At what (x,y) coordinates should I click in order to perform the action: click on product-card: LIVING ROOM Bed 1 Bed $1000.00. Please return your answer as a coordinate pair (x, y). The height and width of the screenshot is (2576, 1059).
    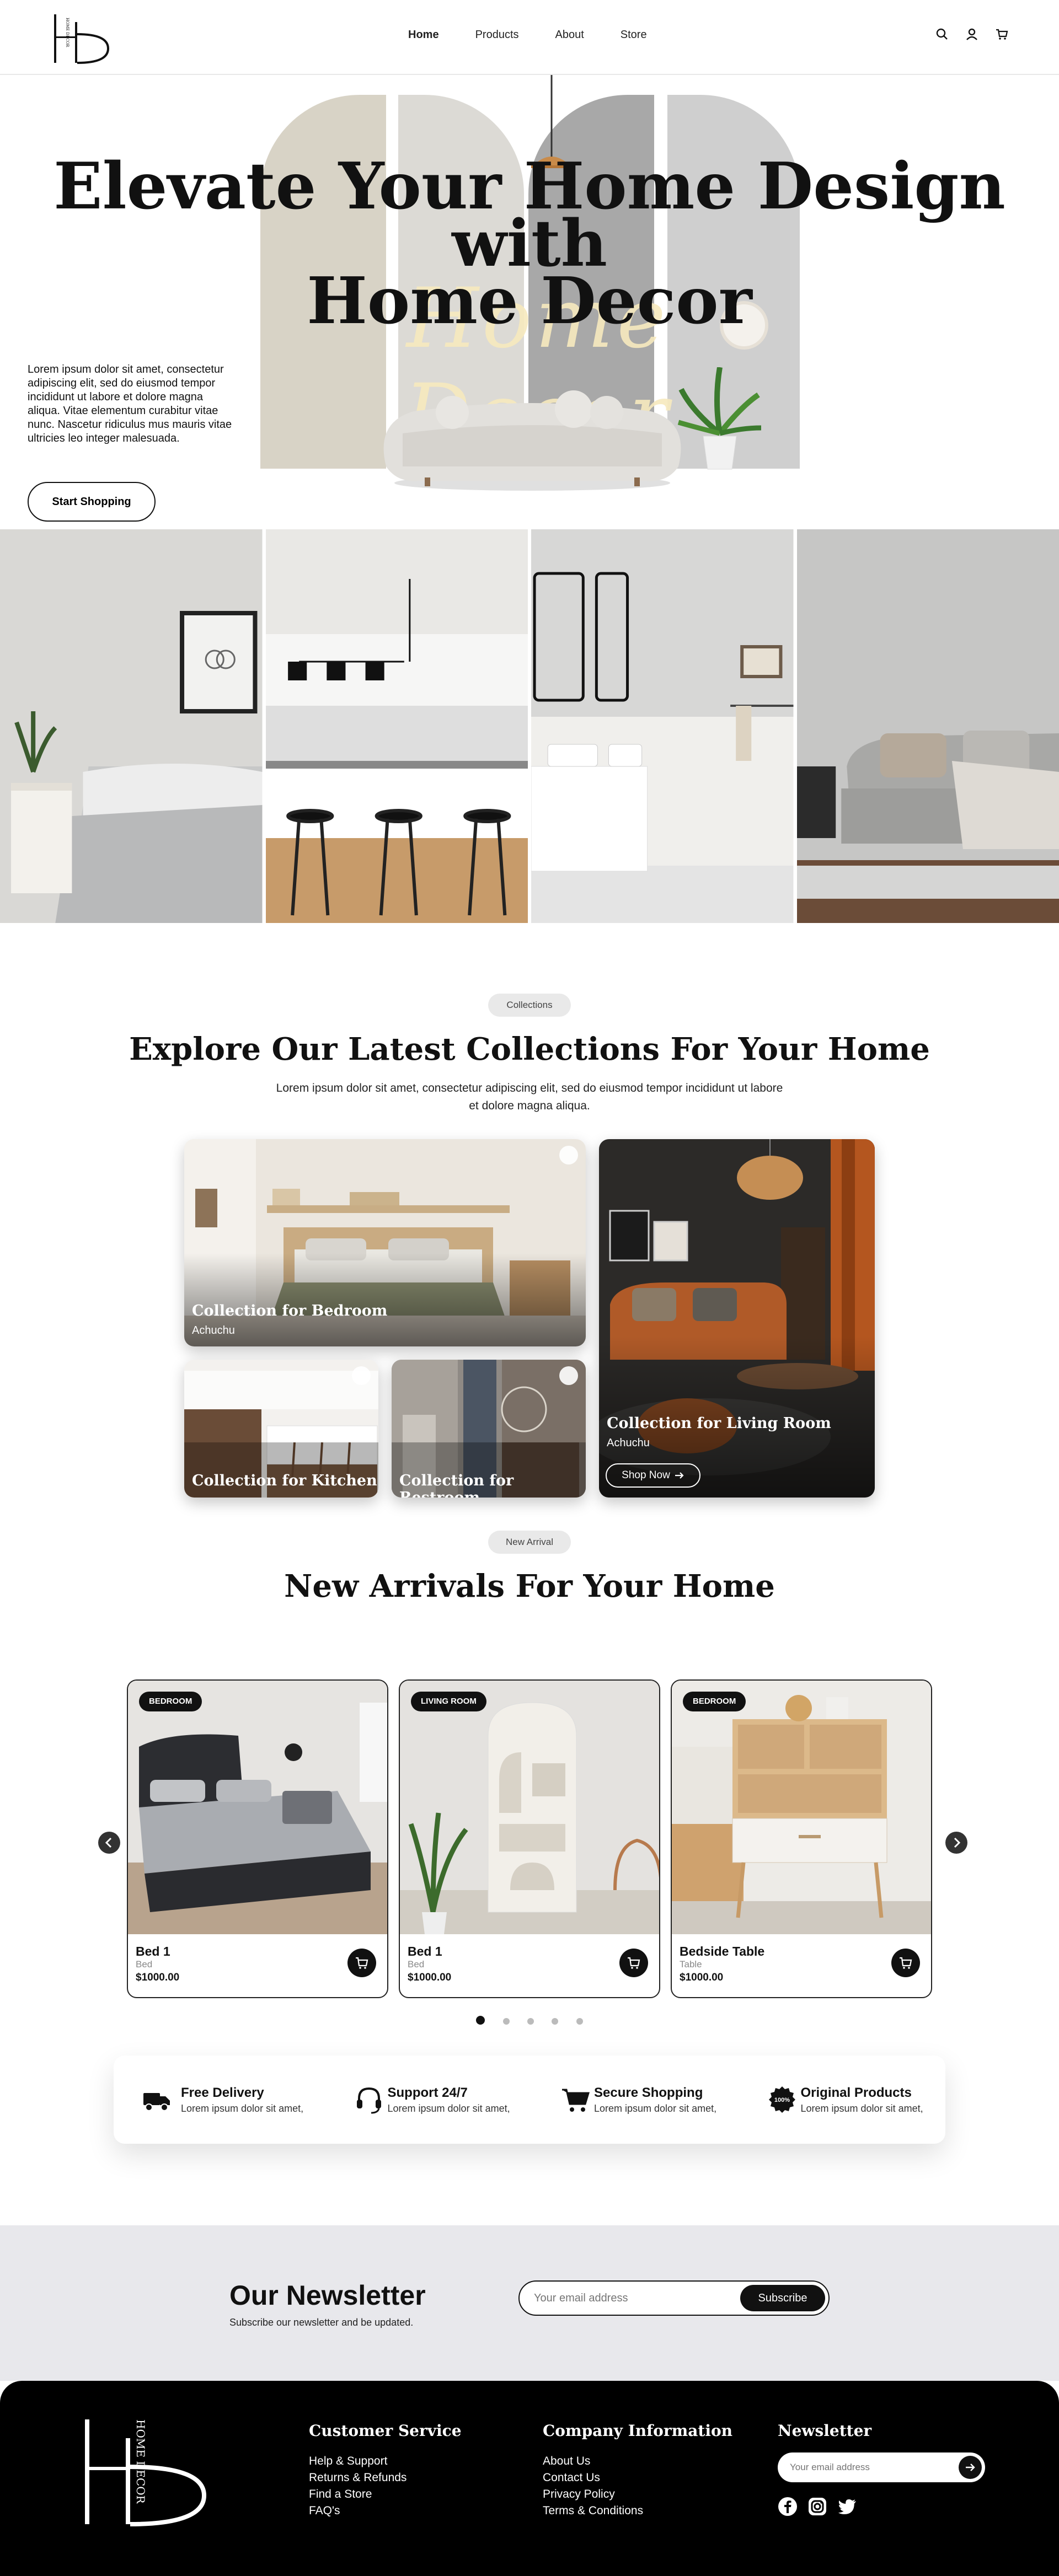
    Looking at the image, I should click on (529, 1838).